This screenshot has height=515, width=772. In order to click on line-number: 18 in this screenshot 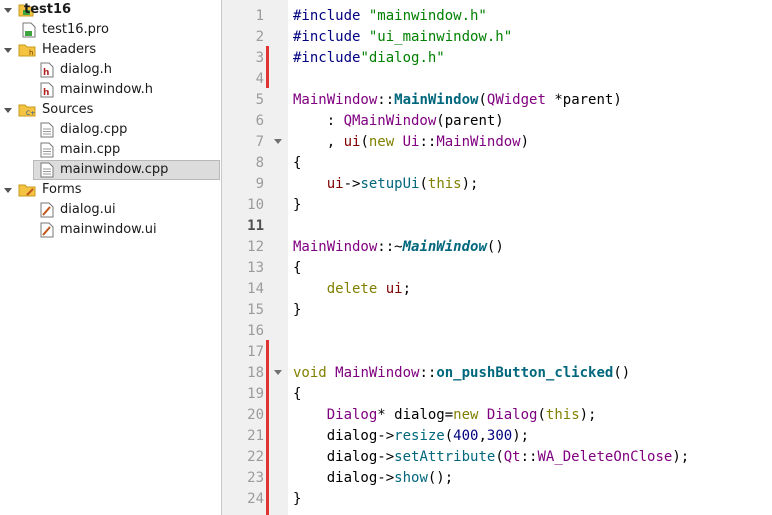, I will do `click(255, 373)`.